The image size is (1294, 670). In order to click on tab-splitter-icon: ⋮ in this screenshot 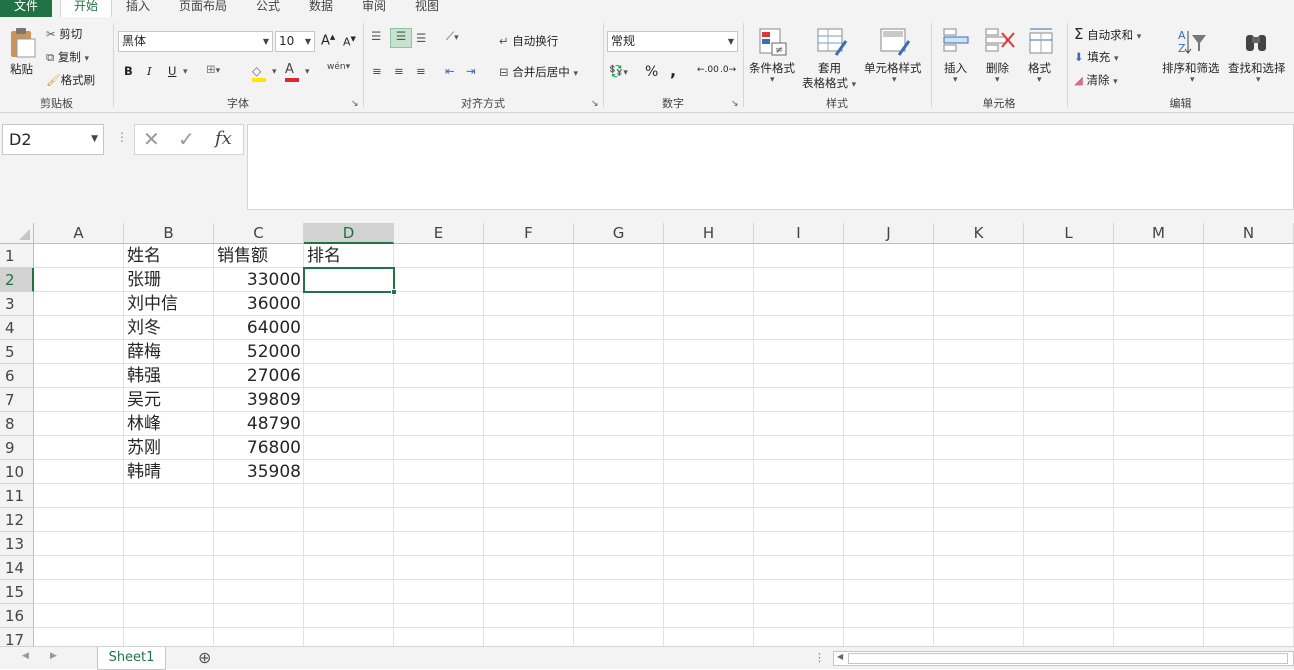, I will do `click(819, 657)`.